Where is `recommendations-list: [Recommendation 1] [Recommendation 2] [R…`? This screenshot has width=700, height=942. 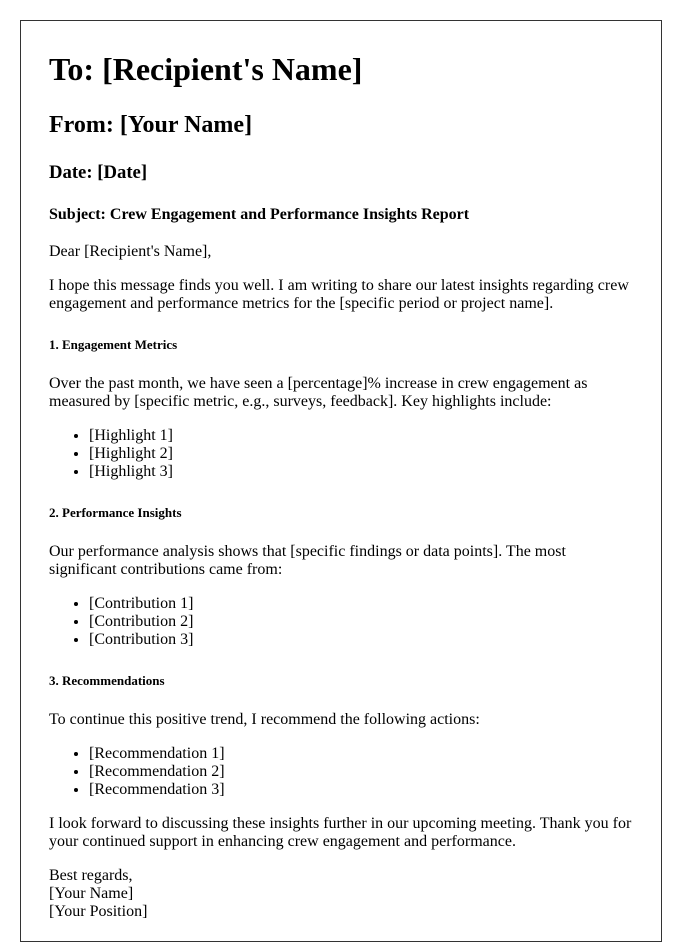 recommendations-list: [Recommendation 1] [Recommendation 2] [R… is located at coordinates (341, 772).